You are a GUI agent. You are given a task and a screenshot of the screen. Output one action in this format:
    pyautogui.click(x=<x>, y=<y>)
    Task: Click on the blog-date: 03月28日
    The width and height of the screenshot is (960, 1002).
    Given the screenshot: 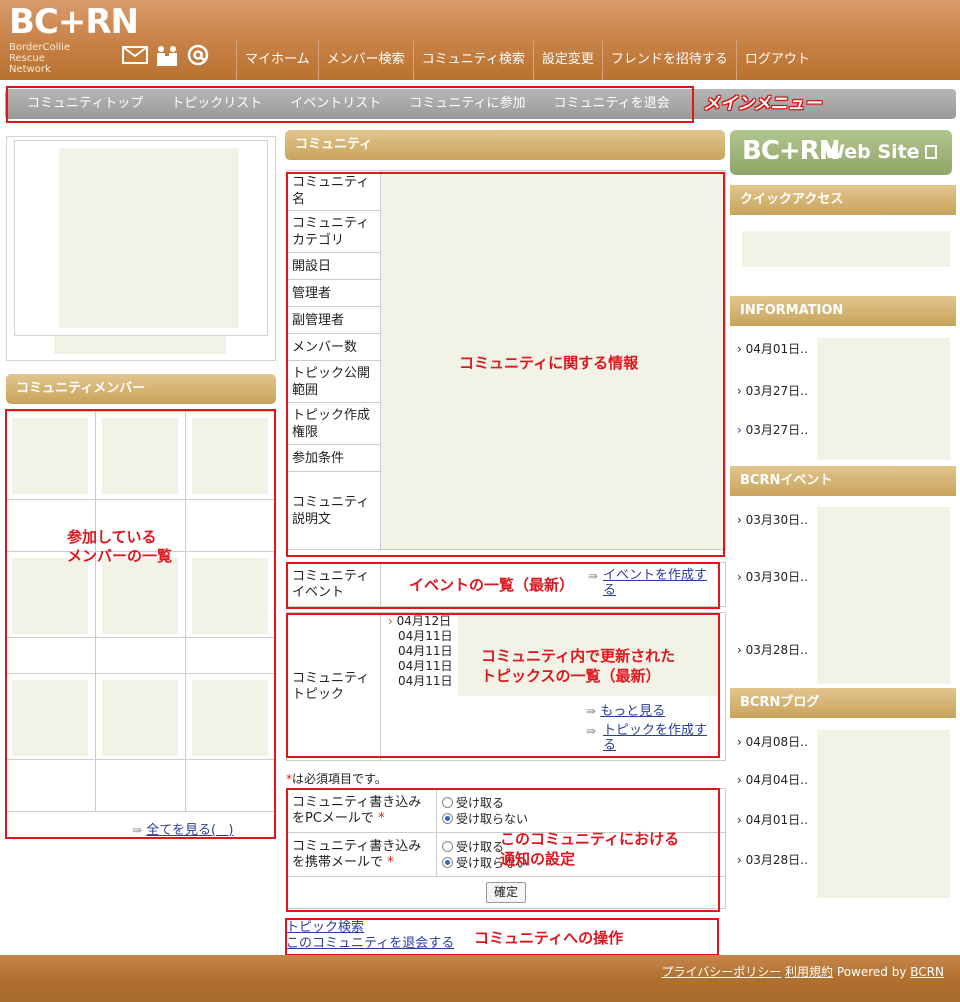 What is the action you would take?
    pyautogui.click(x=773, y=860)
    